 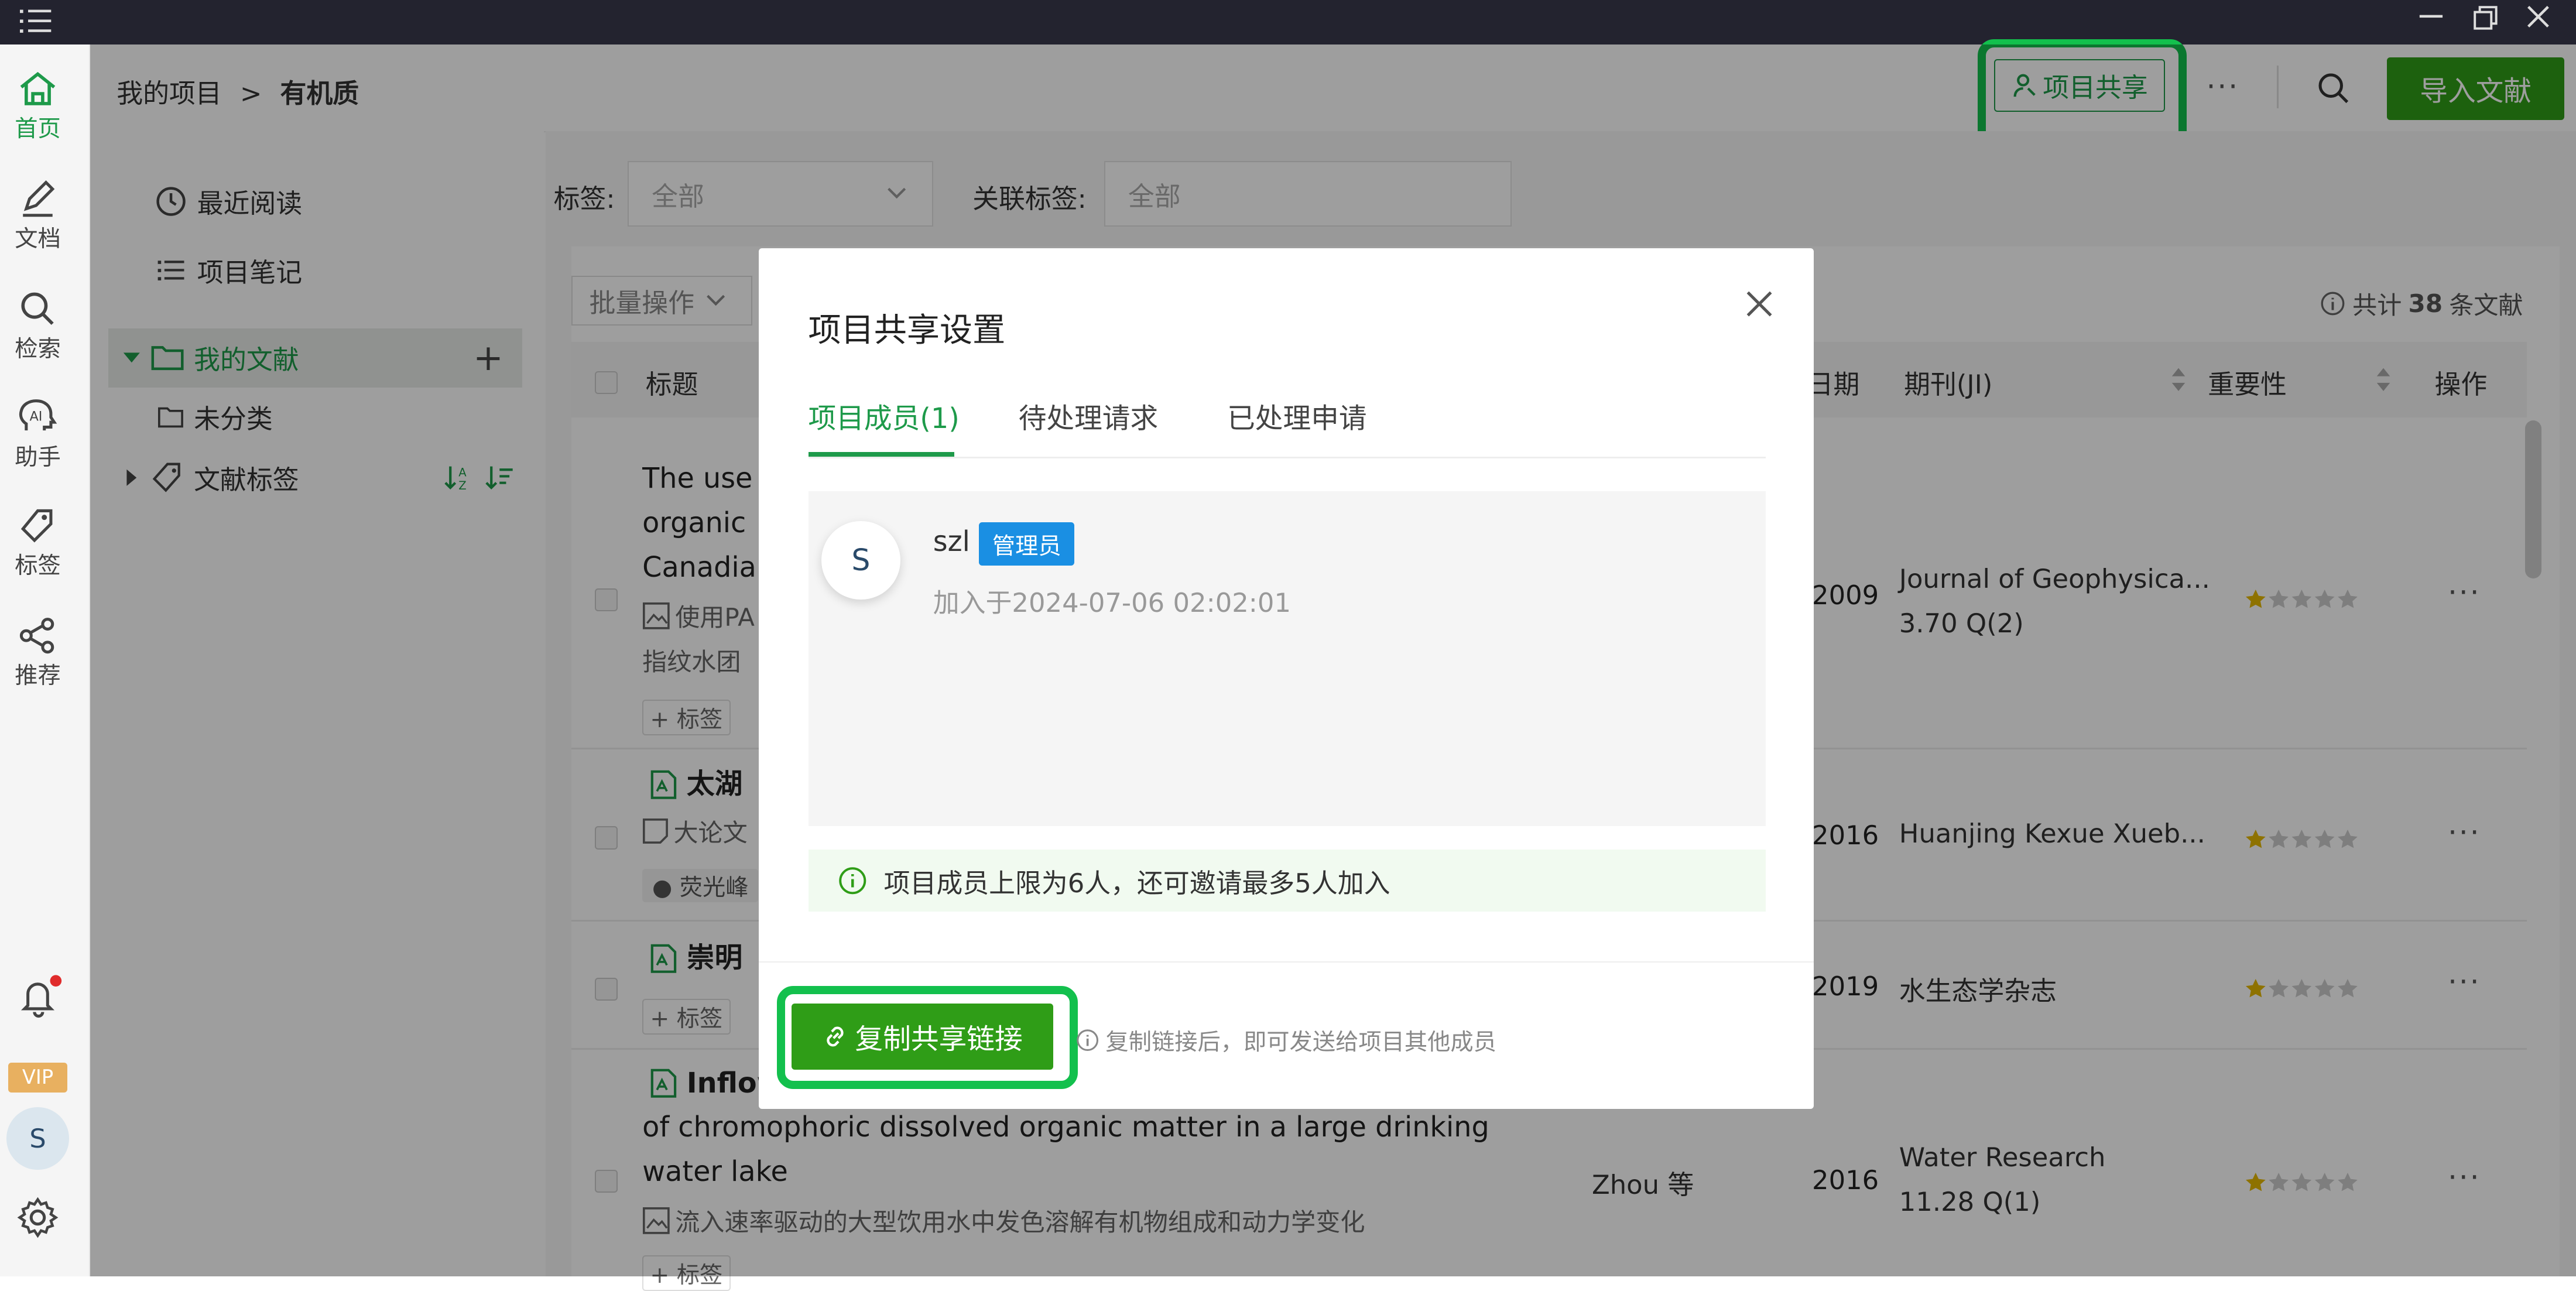 I want to click on svg-text: AI, so click(x=35, y=416).